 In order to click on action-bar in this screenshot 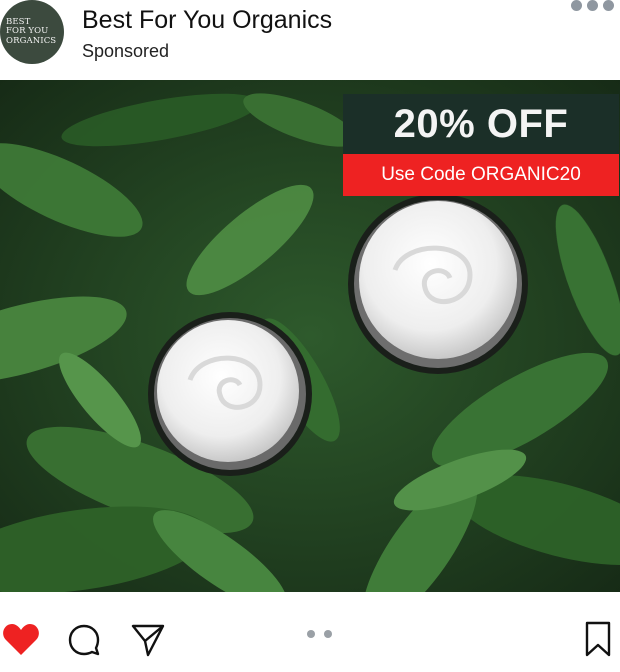, I will do `click(310, 632)`.